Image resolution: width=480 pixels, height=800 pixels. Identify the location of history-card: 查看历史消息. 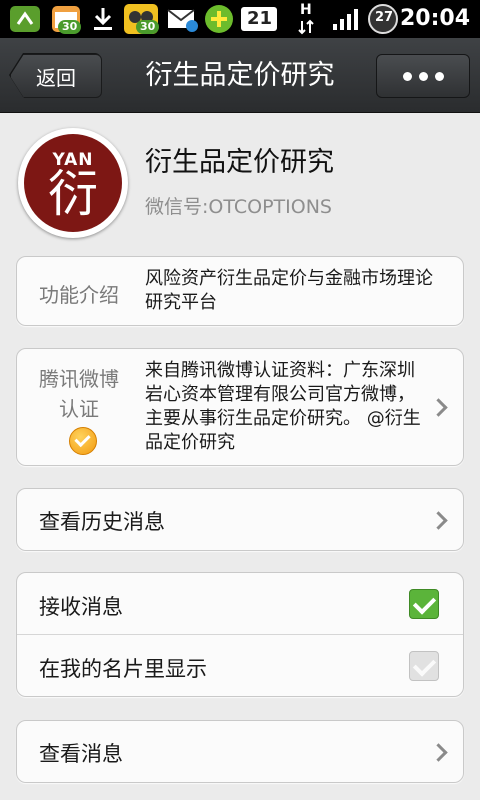
(240, 519).